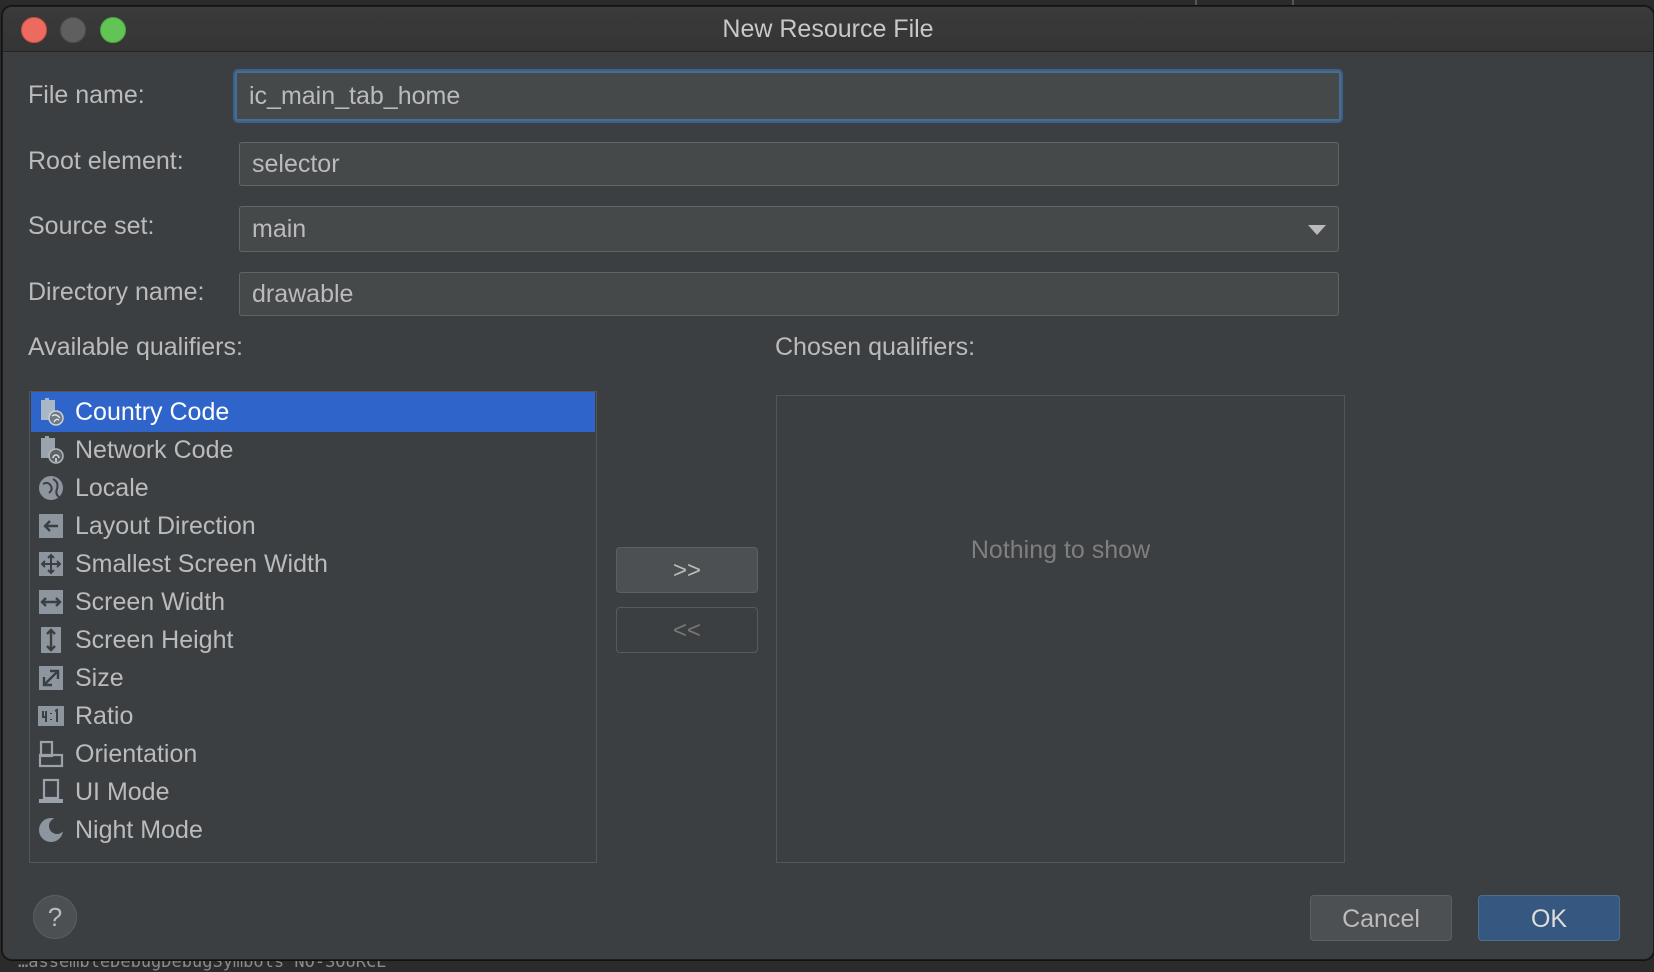 This screenshot has width=1654, height=972. Describe the element at coordinates (313, 830) in the screenshot. I see `list-item-night-mode: Night Mode` at that location.